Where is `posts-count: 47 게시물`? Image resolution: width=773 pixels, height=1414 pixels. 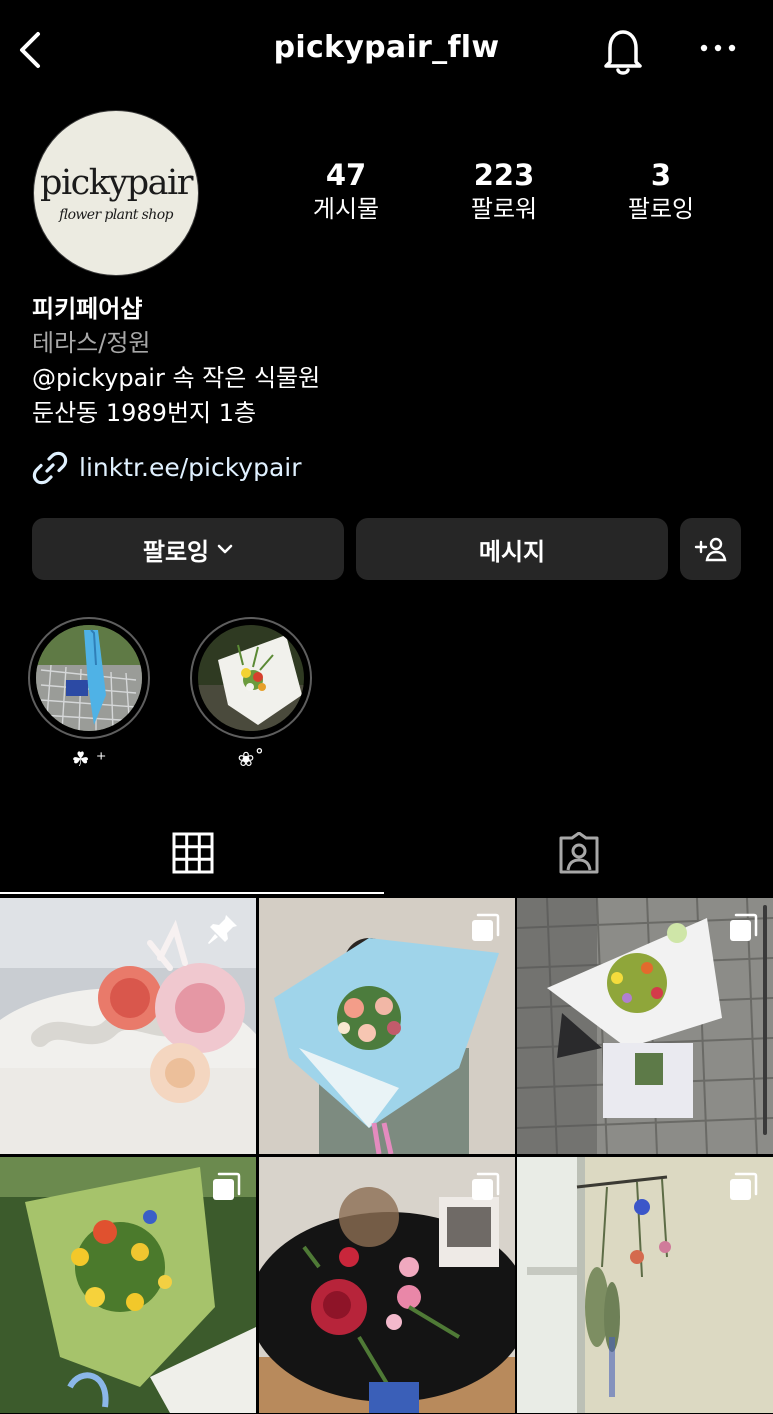 posts-count: 47 게시물 is located at coordinates (346, 192).